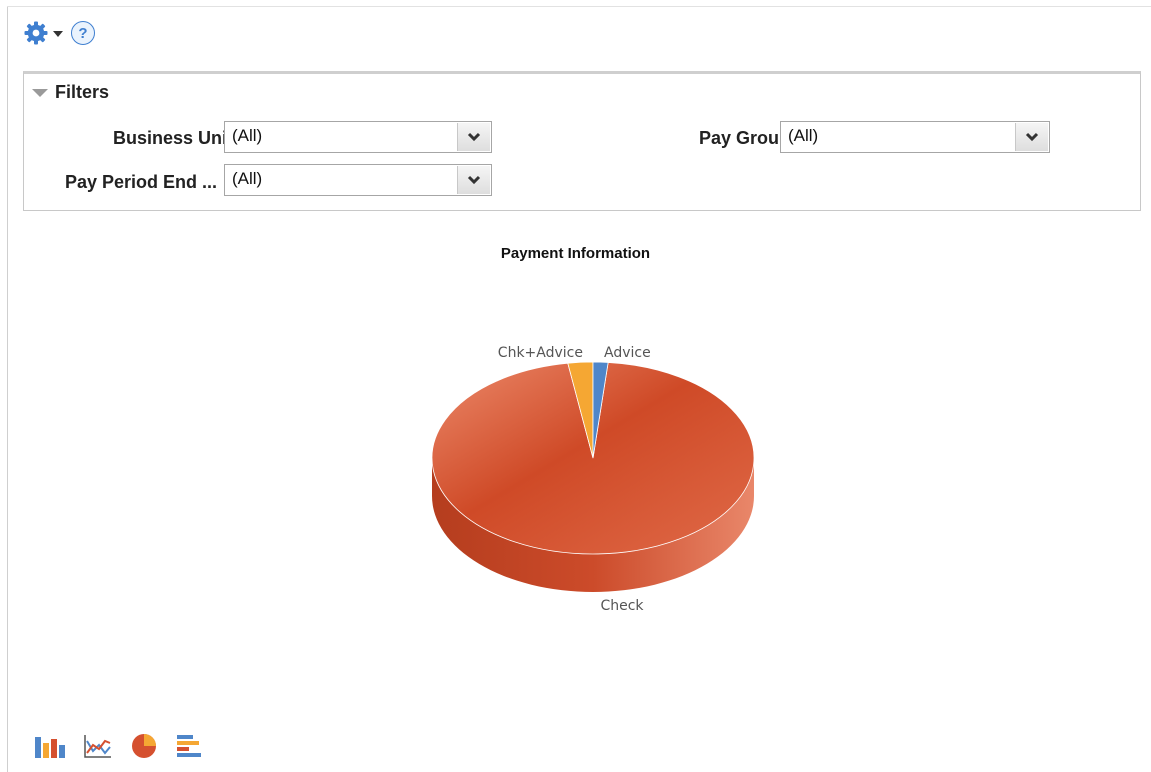 The image size is (1151, 772). I want to click on horizontal-bar-chart-icon, so click(189, 746).